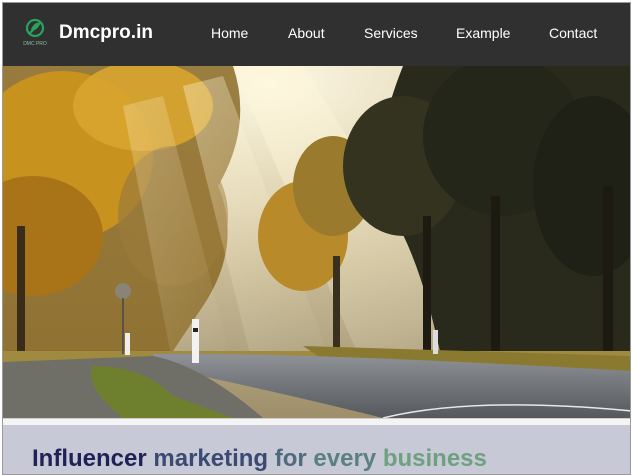  Describe the element at coordinates (316, 421) in the screenshot. I see `hero-divider` at that location.